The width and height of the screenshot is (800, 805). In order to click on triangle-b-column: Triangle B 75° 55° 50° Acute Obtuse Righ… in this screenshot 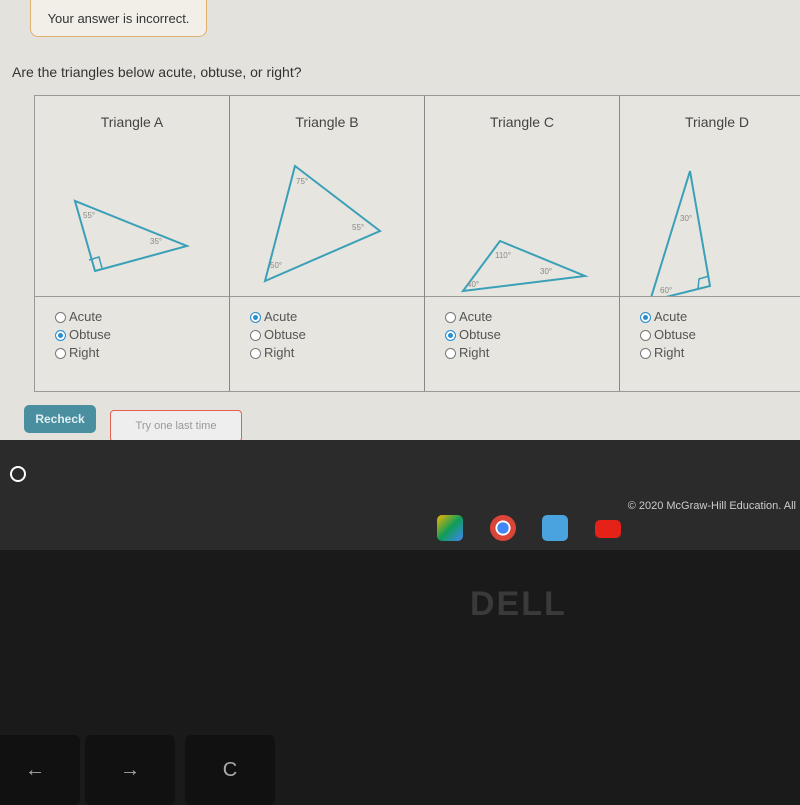, I will do `click(327, 243)`.